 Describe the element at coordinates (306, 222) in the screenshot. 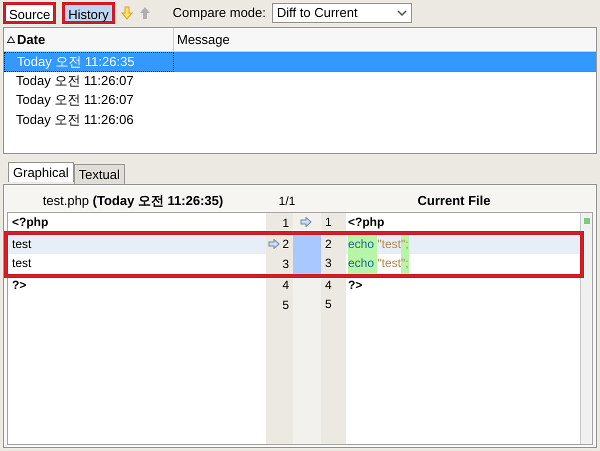

I see `next-change-icon` at that location.